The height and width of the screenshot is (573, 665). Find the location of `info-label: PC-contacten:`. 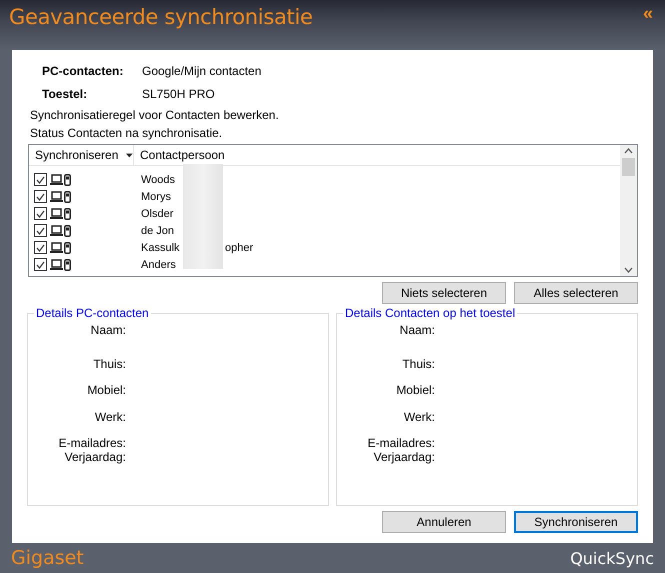

info-label: PC-contacten: is located at coordinates (83, 71).